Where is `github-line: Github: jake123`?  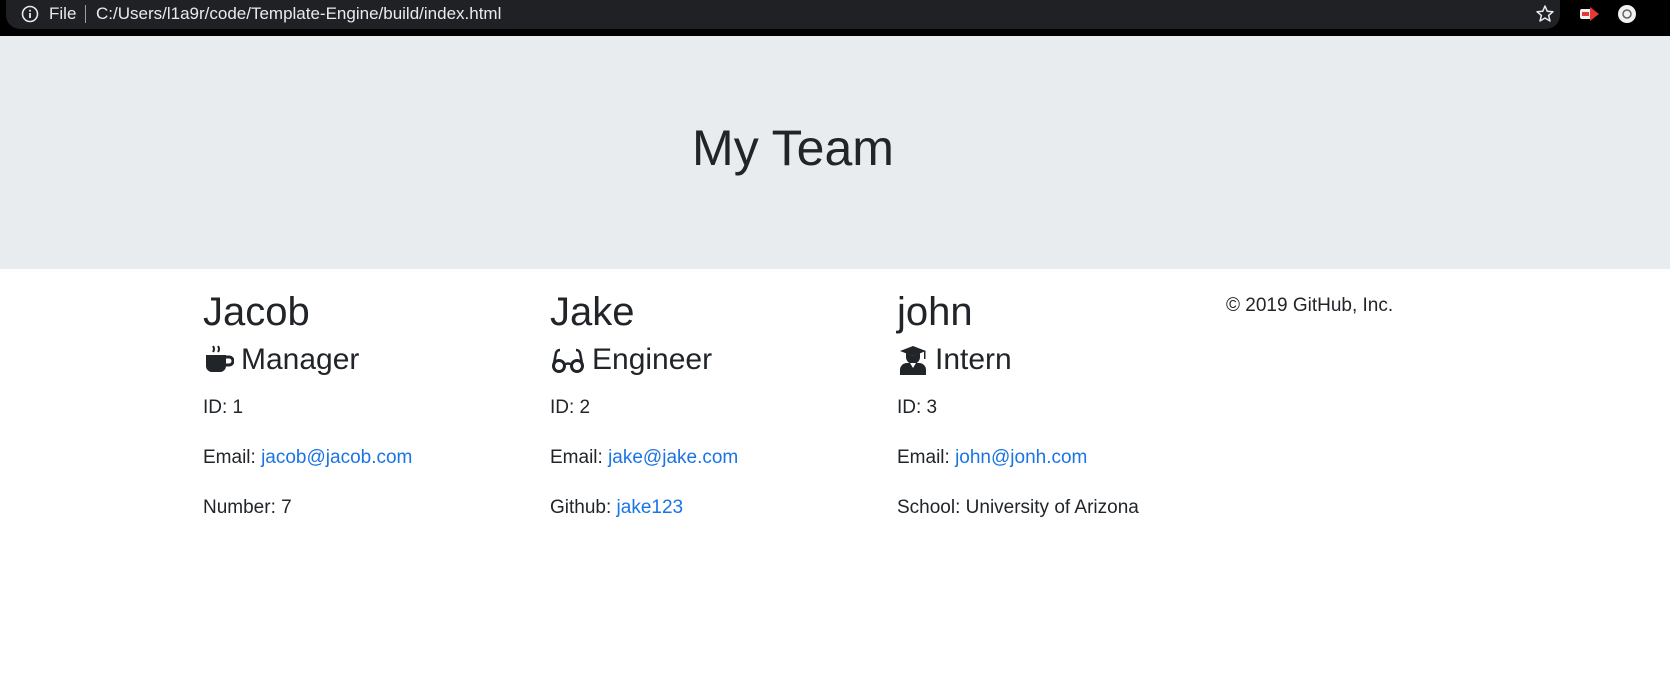
github-line: Github: jake123 is located at coordinates (616, 508).